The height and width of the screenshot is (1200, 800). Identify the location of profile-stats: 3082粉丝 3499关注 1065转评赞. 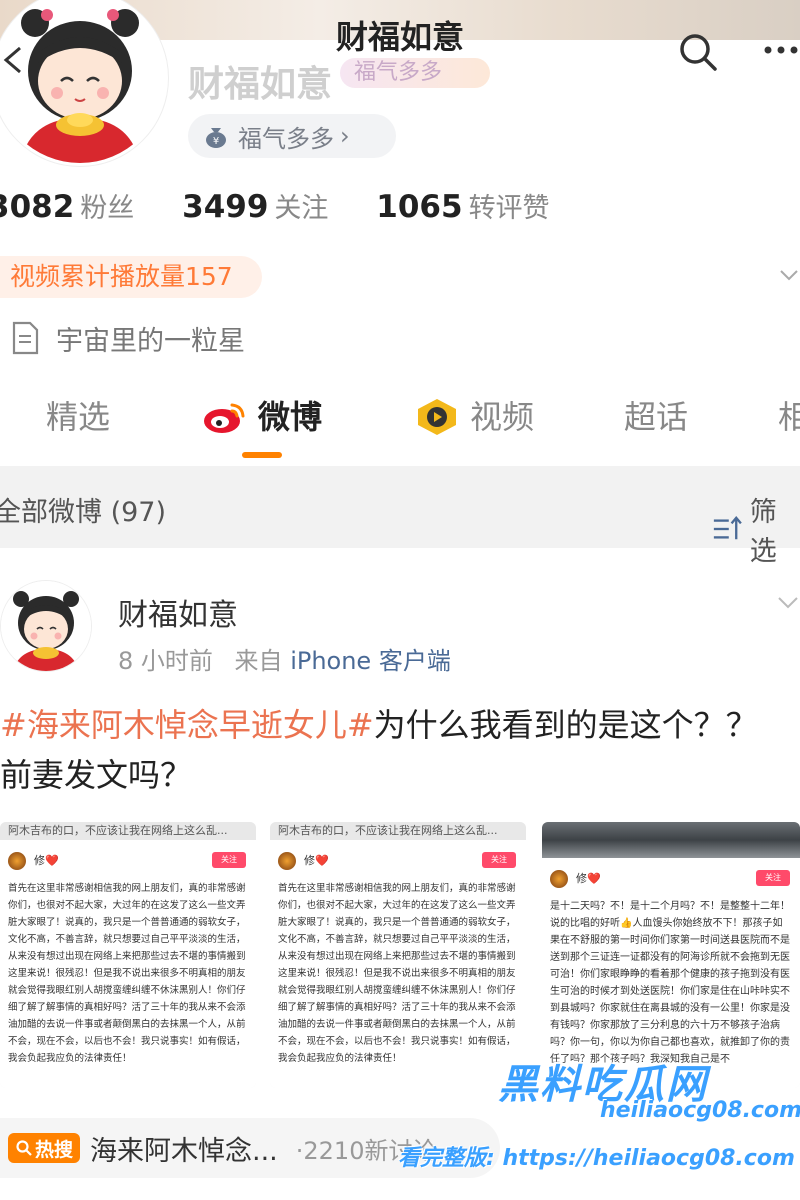
(294, 205).